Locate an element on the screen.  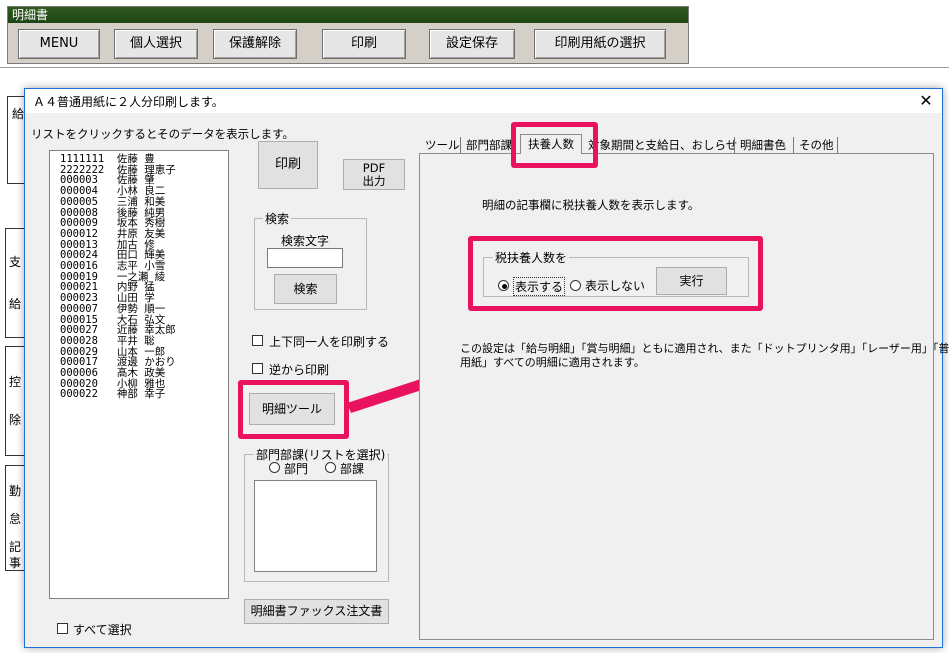
tab-dept: 部門部課 is located at coordinates (489, 145).